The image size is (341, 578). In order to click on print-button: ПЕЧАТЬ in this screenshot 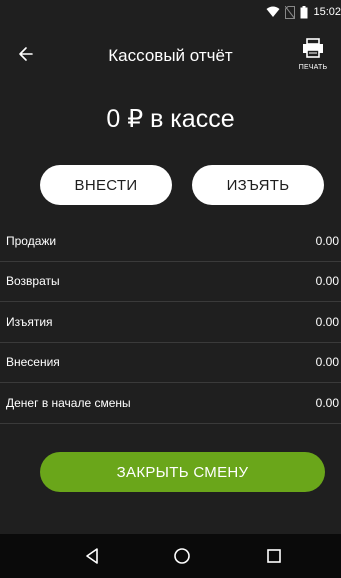, I will do `click(313, 56)`.